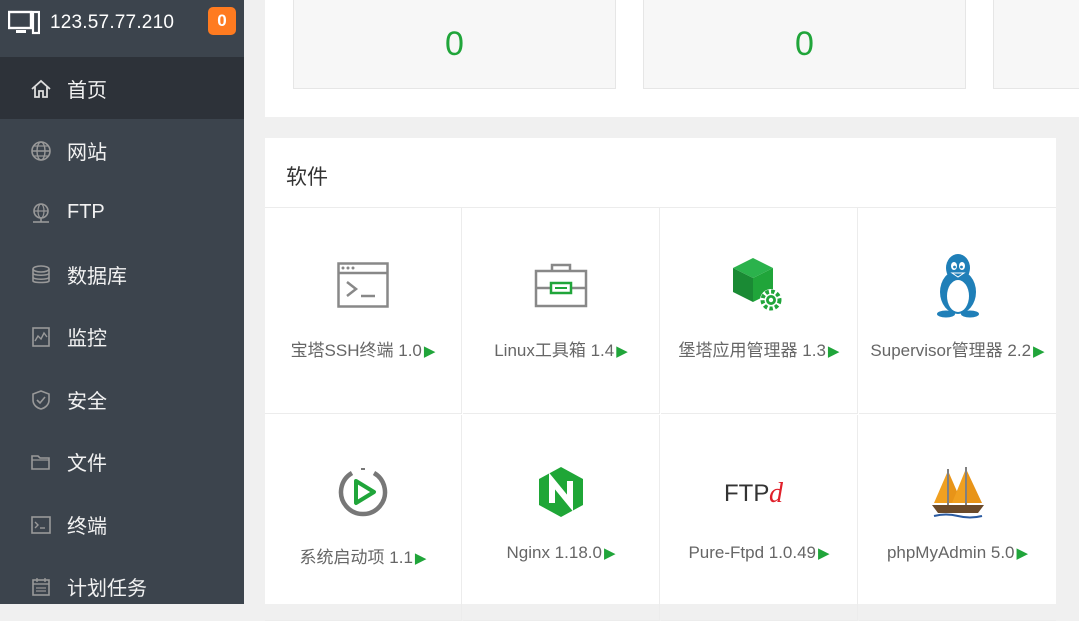  Describe the element at coordinates (122, 524) in the screenshot. I see `sidebar-item-terminal: 终端` at that location.